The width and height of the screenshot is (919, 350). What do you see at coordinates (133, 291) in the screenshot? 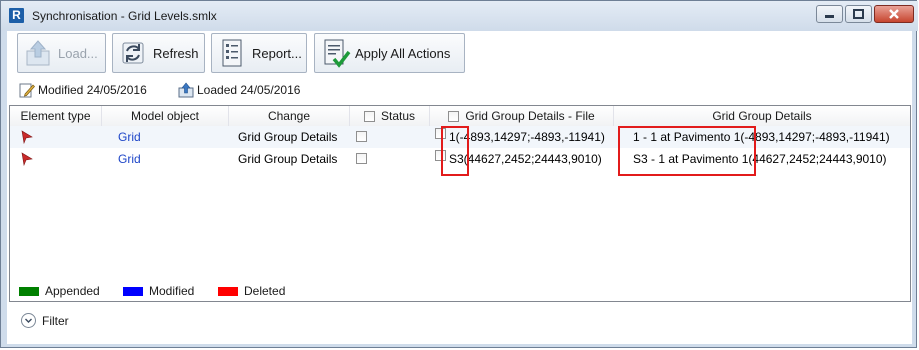
I see `modified-swatch` at bounding box center [133, 291].